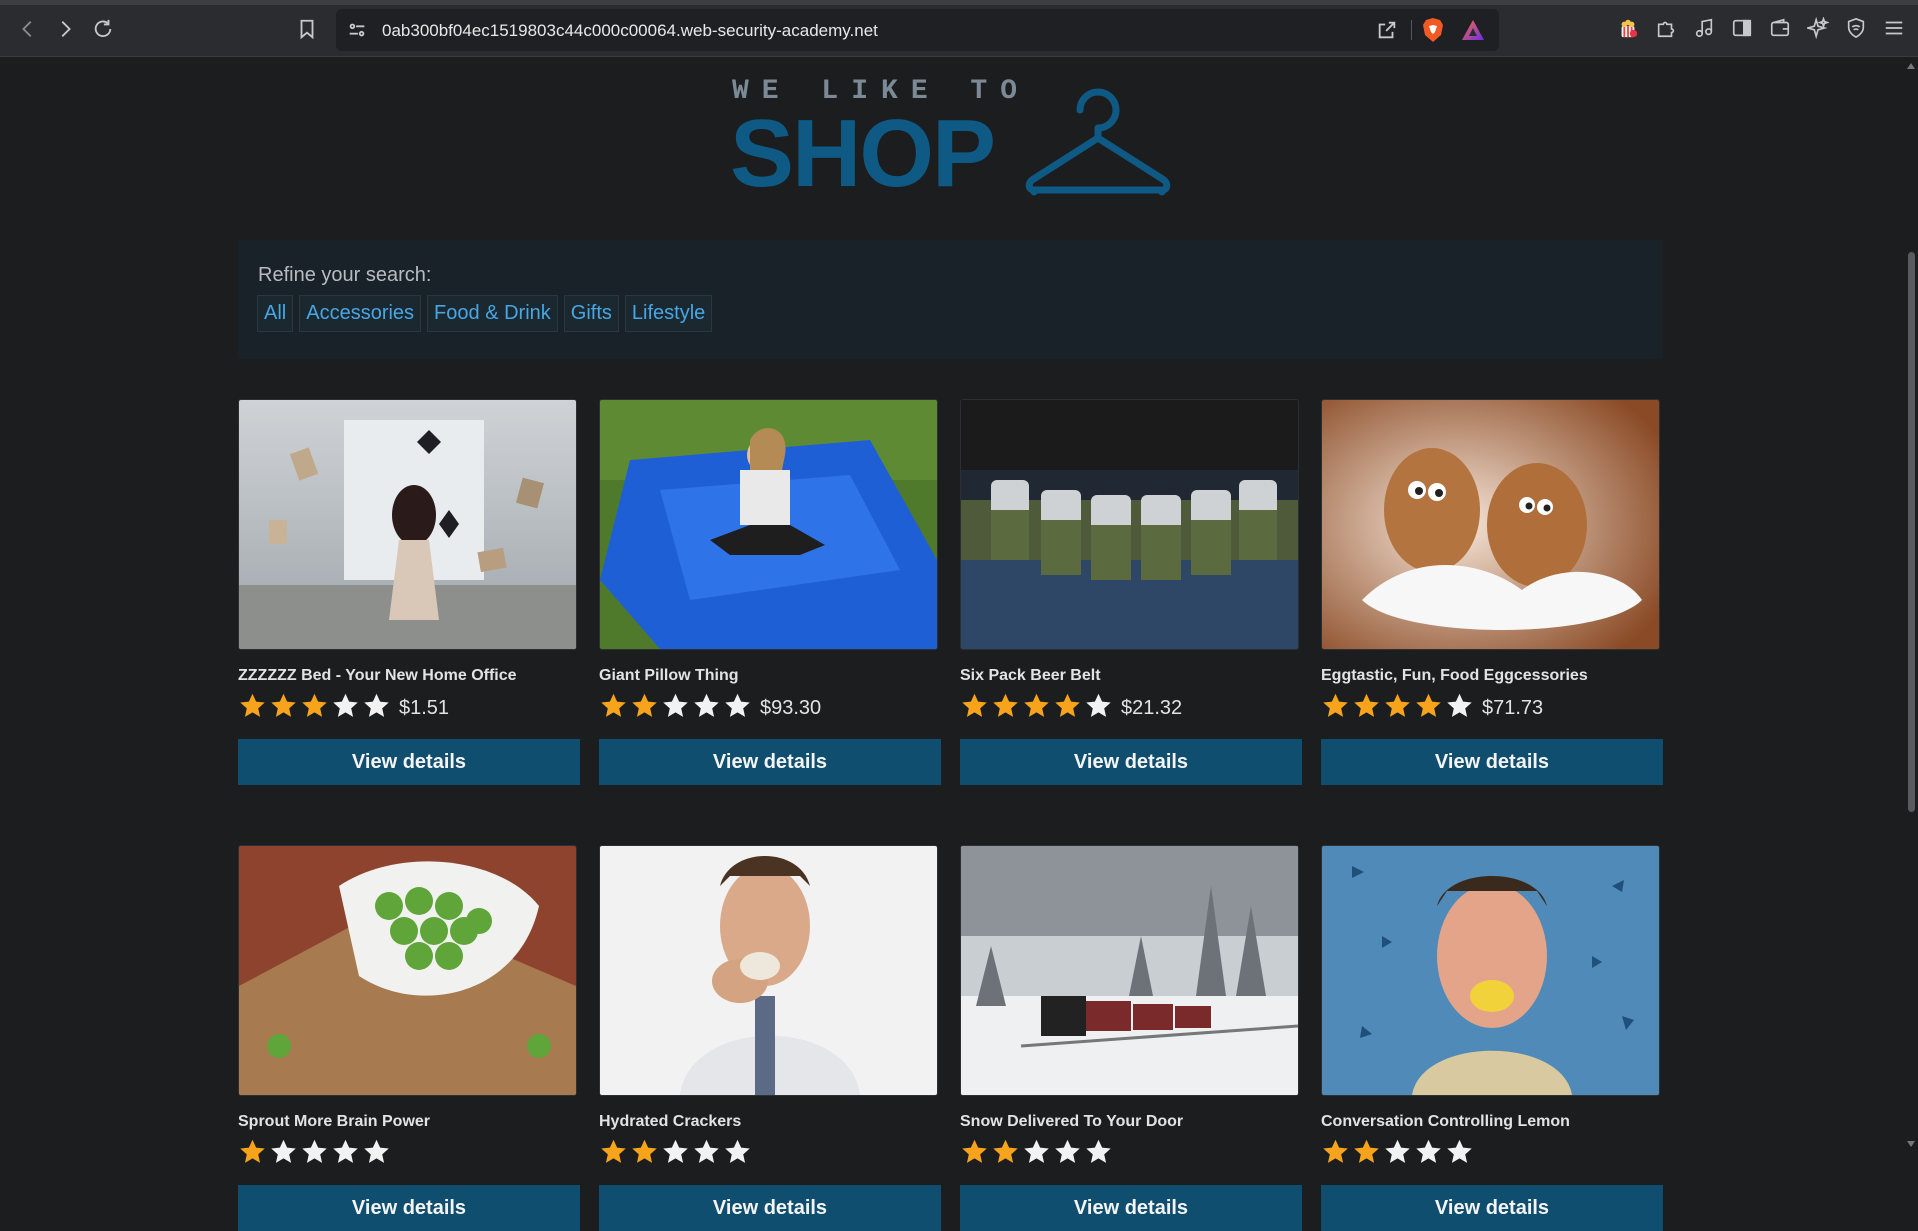 The height and width of the screenshot is (1231, 1918). I want to click on page-scrollbar, so click(1911, 605).